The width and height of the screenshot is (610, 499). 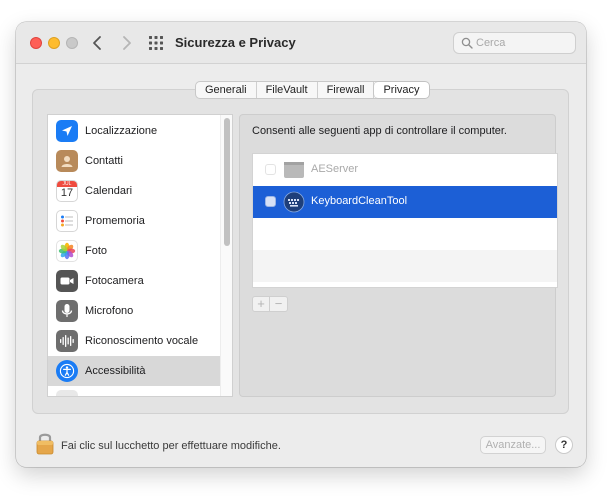 I want to click on chevron-left-icon, so click(x=97, y=43).